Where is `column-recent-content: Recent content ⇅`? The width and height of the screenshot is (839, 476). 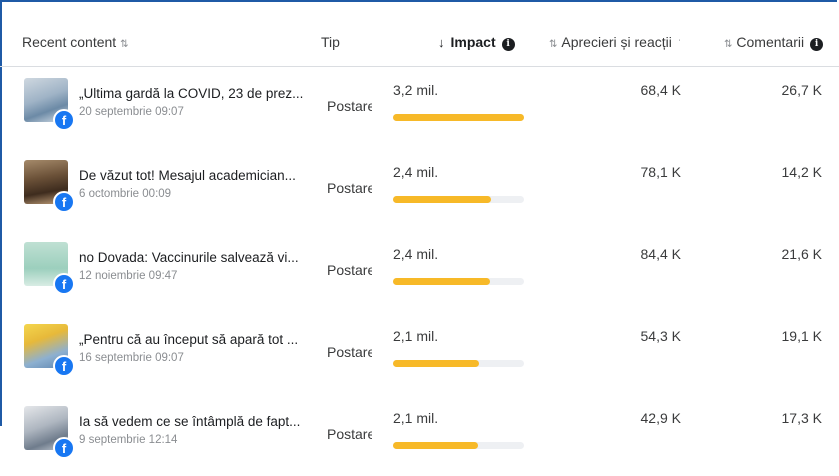
column-recent-content: Recent content ⇅ is located at coordinates (77, 42).